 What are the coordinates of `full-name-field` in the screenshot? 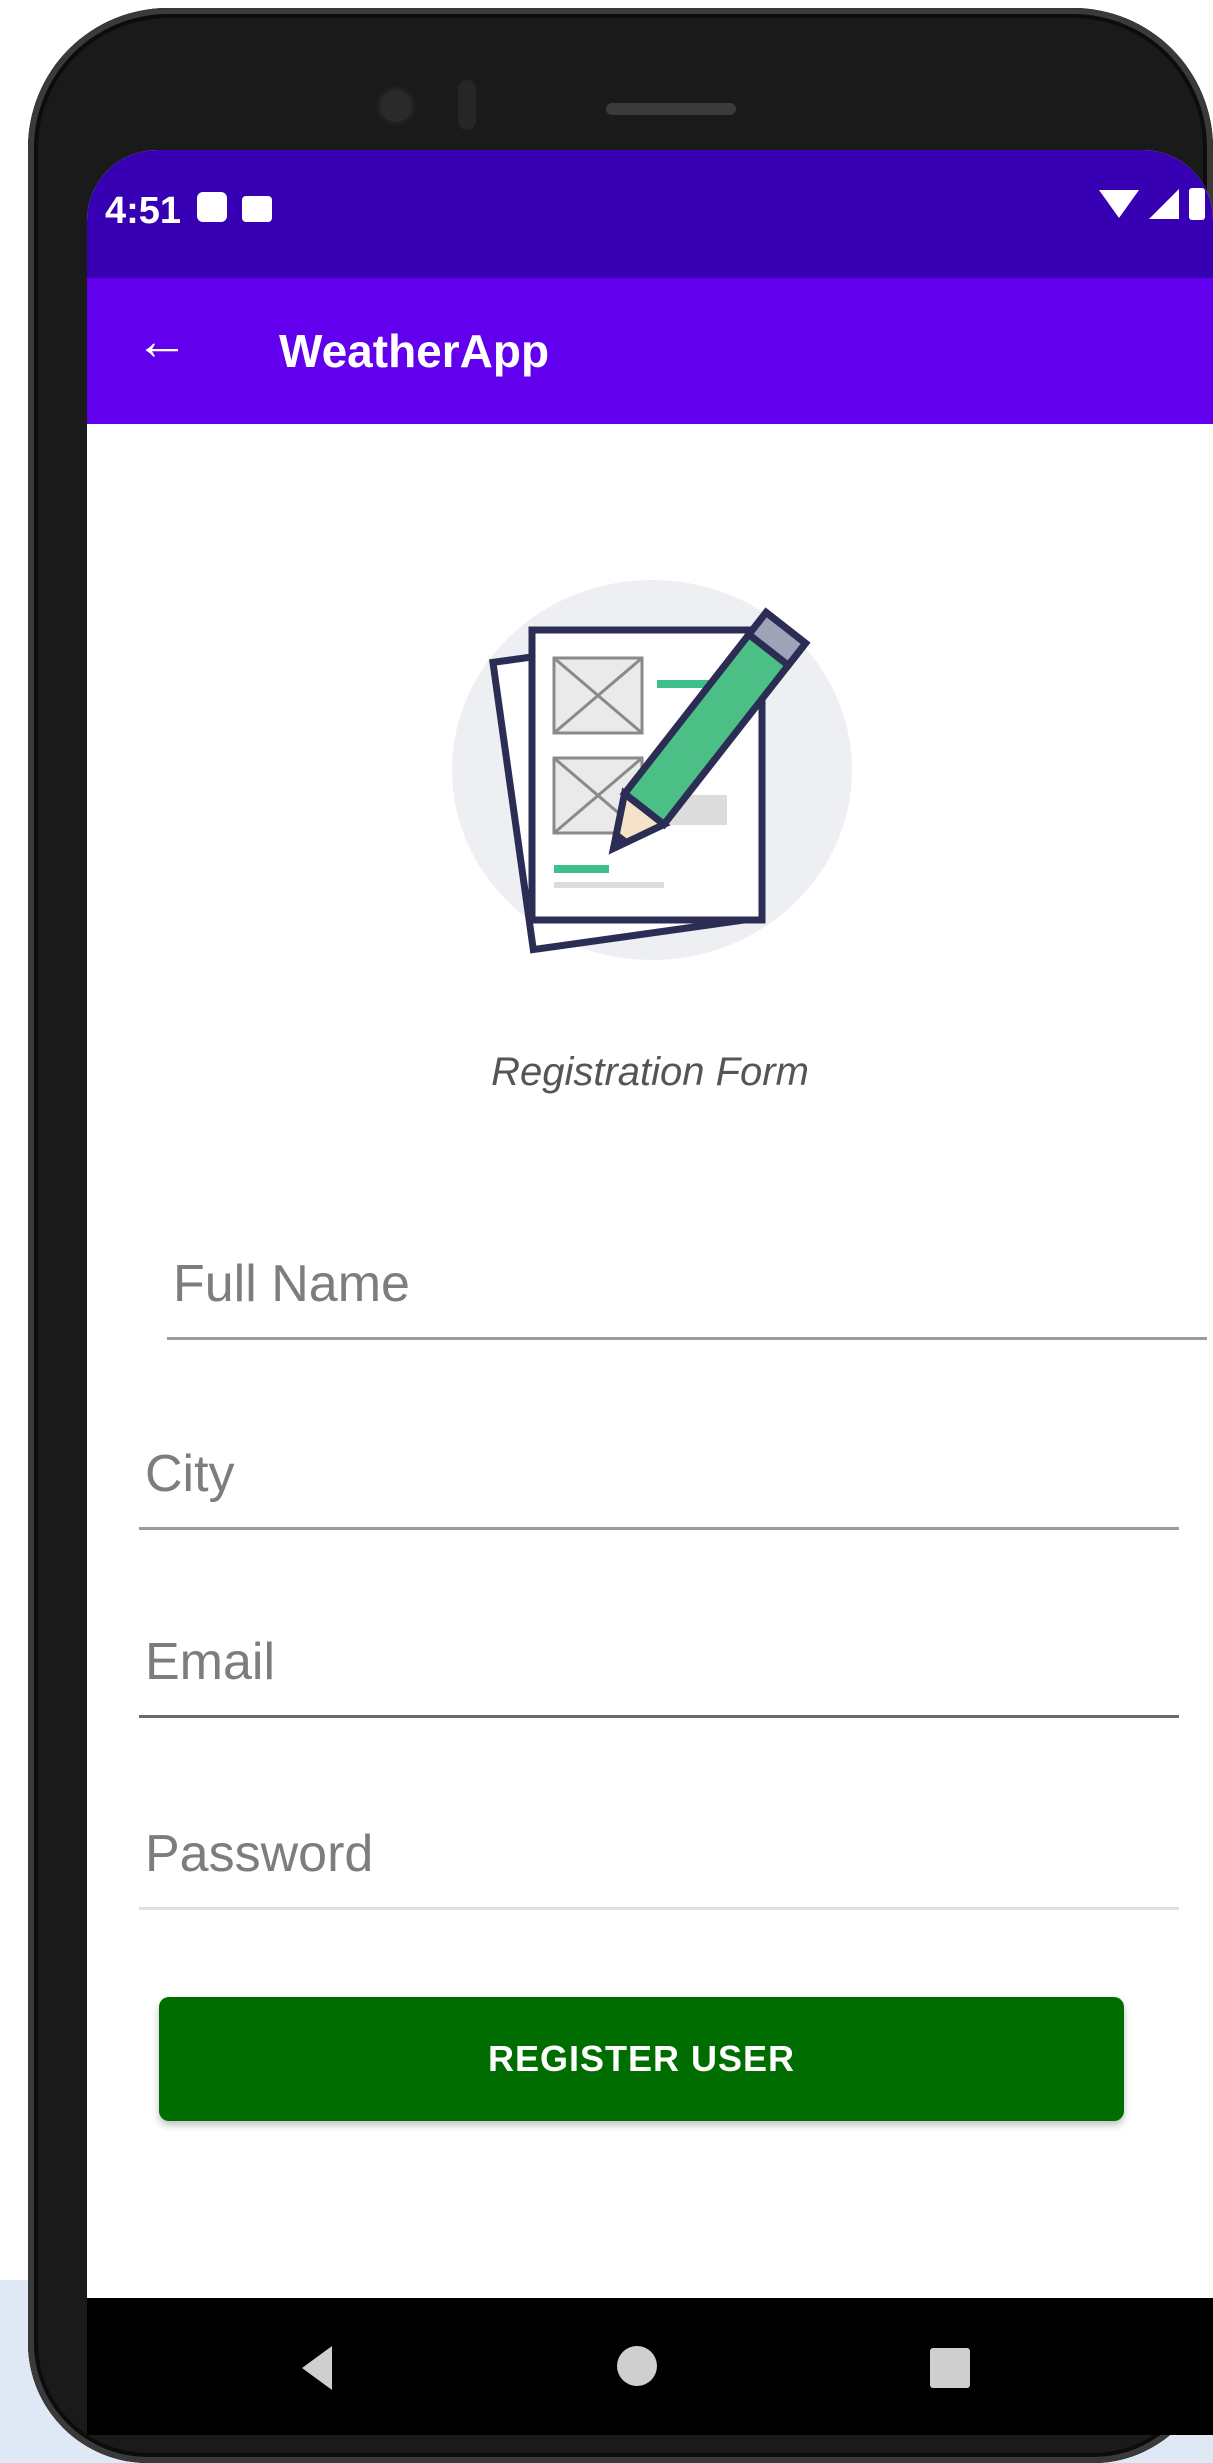 It's located at (687, 1285).